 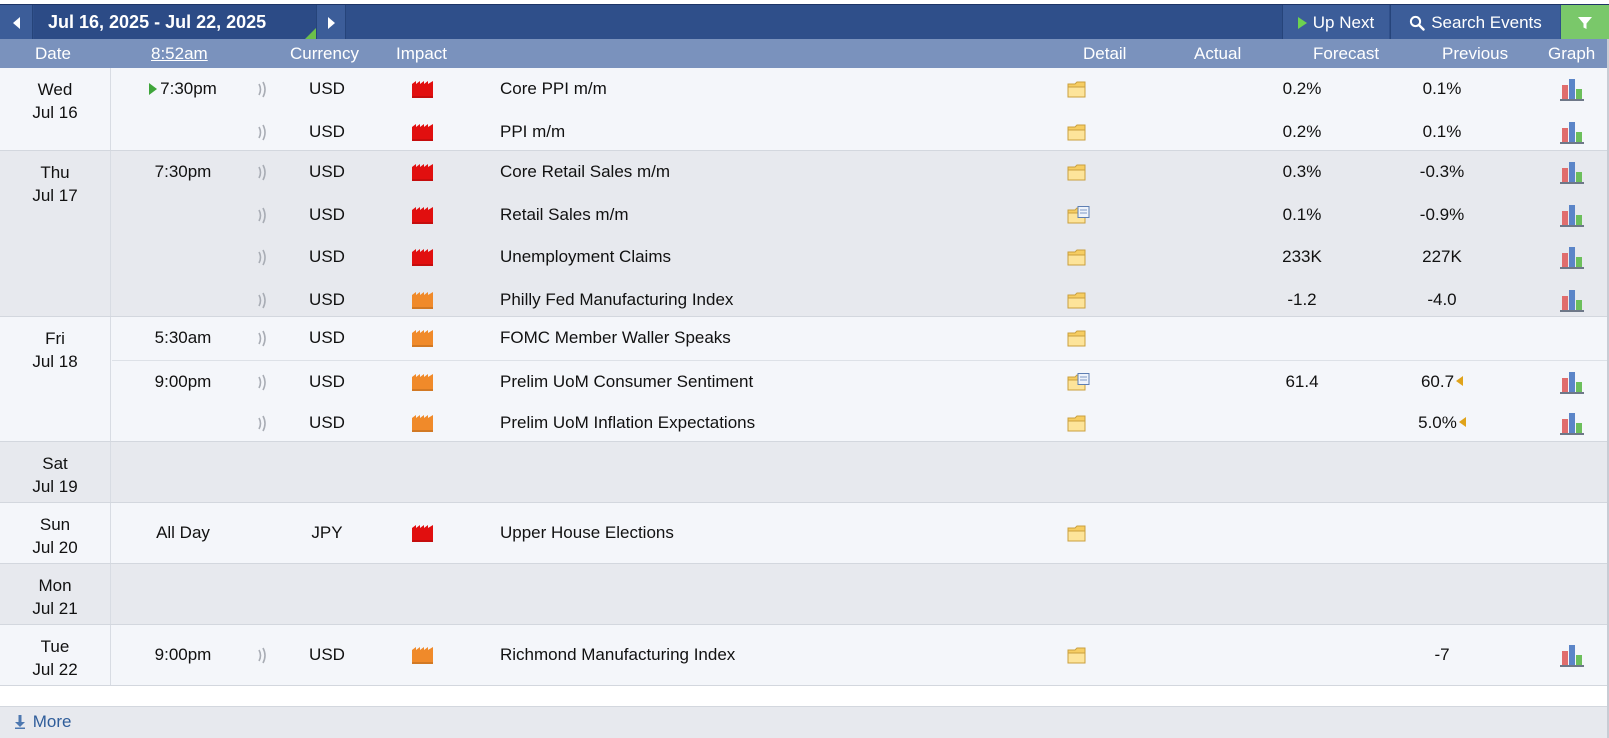 What do you see at coordinates (617, 655) in the screenshot?
I see `event-title: Richmond Manufacturing Index` at bounding box center [617, 655].